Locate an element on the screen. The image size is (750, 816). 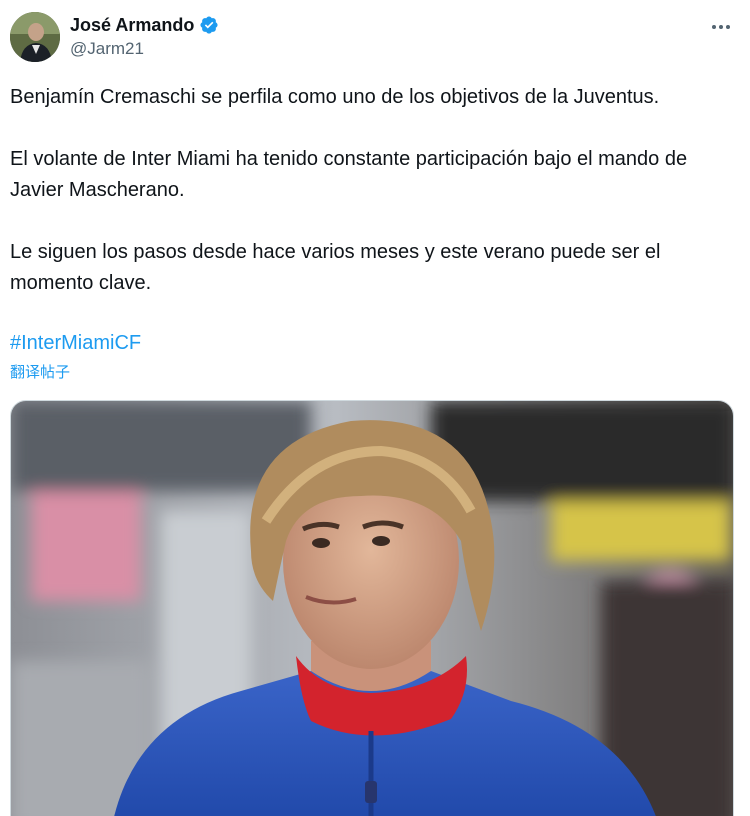
display-name-row: José Armando is located at coordinates (144, 25).